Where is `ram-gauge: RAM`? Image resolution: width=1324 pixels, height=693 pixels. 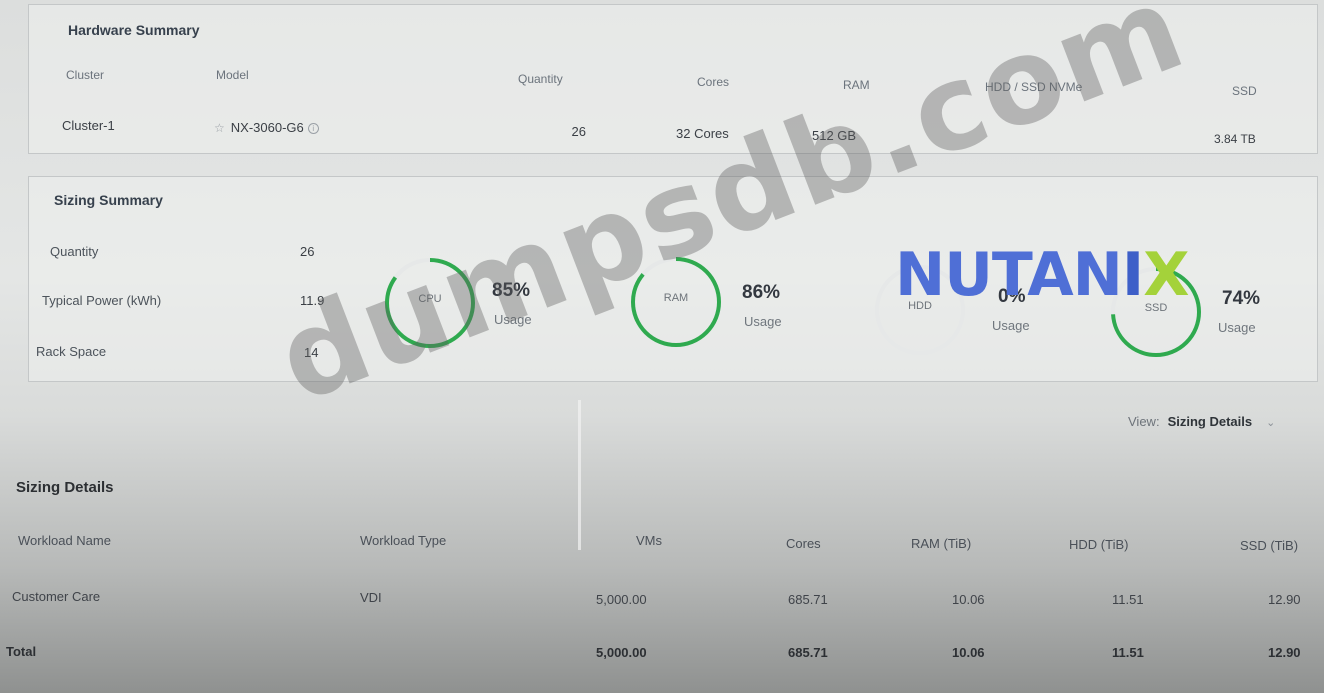 ram-gauge: RAM is located at coordinates (676, 302).